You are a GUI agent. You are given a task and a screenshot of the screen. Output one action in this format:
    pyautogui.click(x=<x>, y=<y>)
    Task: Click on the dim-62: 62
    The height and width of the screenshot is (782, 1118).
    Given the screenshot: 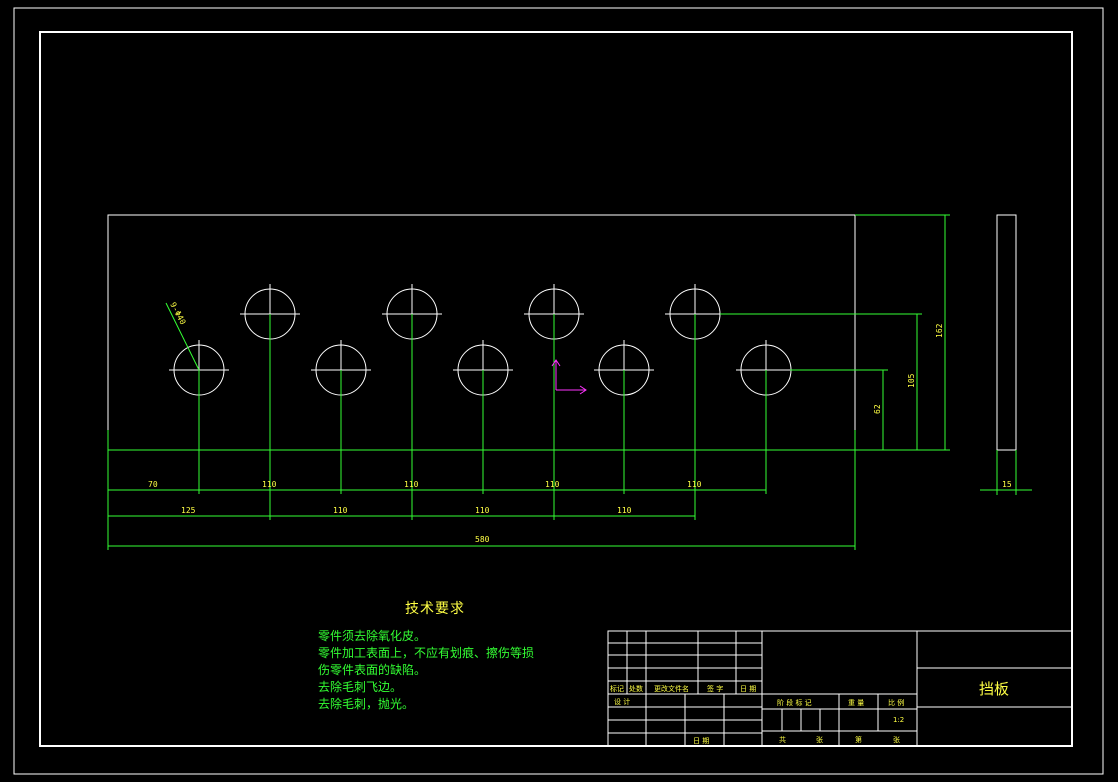 What is the action you would take?
    pyautogui.click(x=877, y=409)
    